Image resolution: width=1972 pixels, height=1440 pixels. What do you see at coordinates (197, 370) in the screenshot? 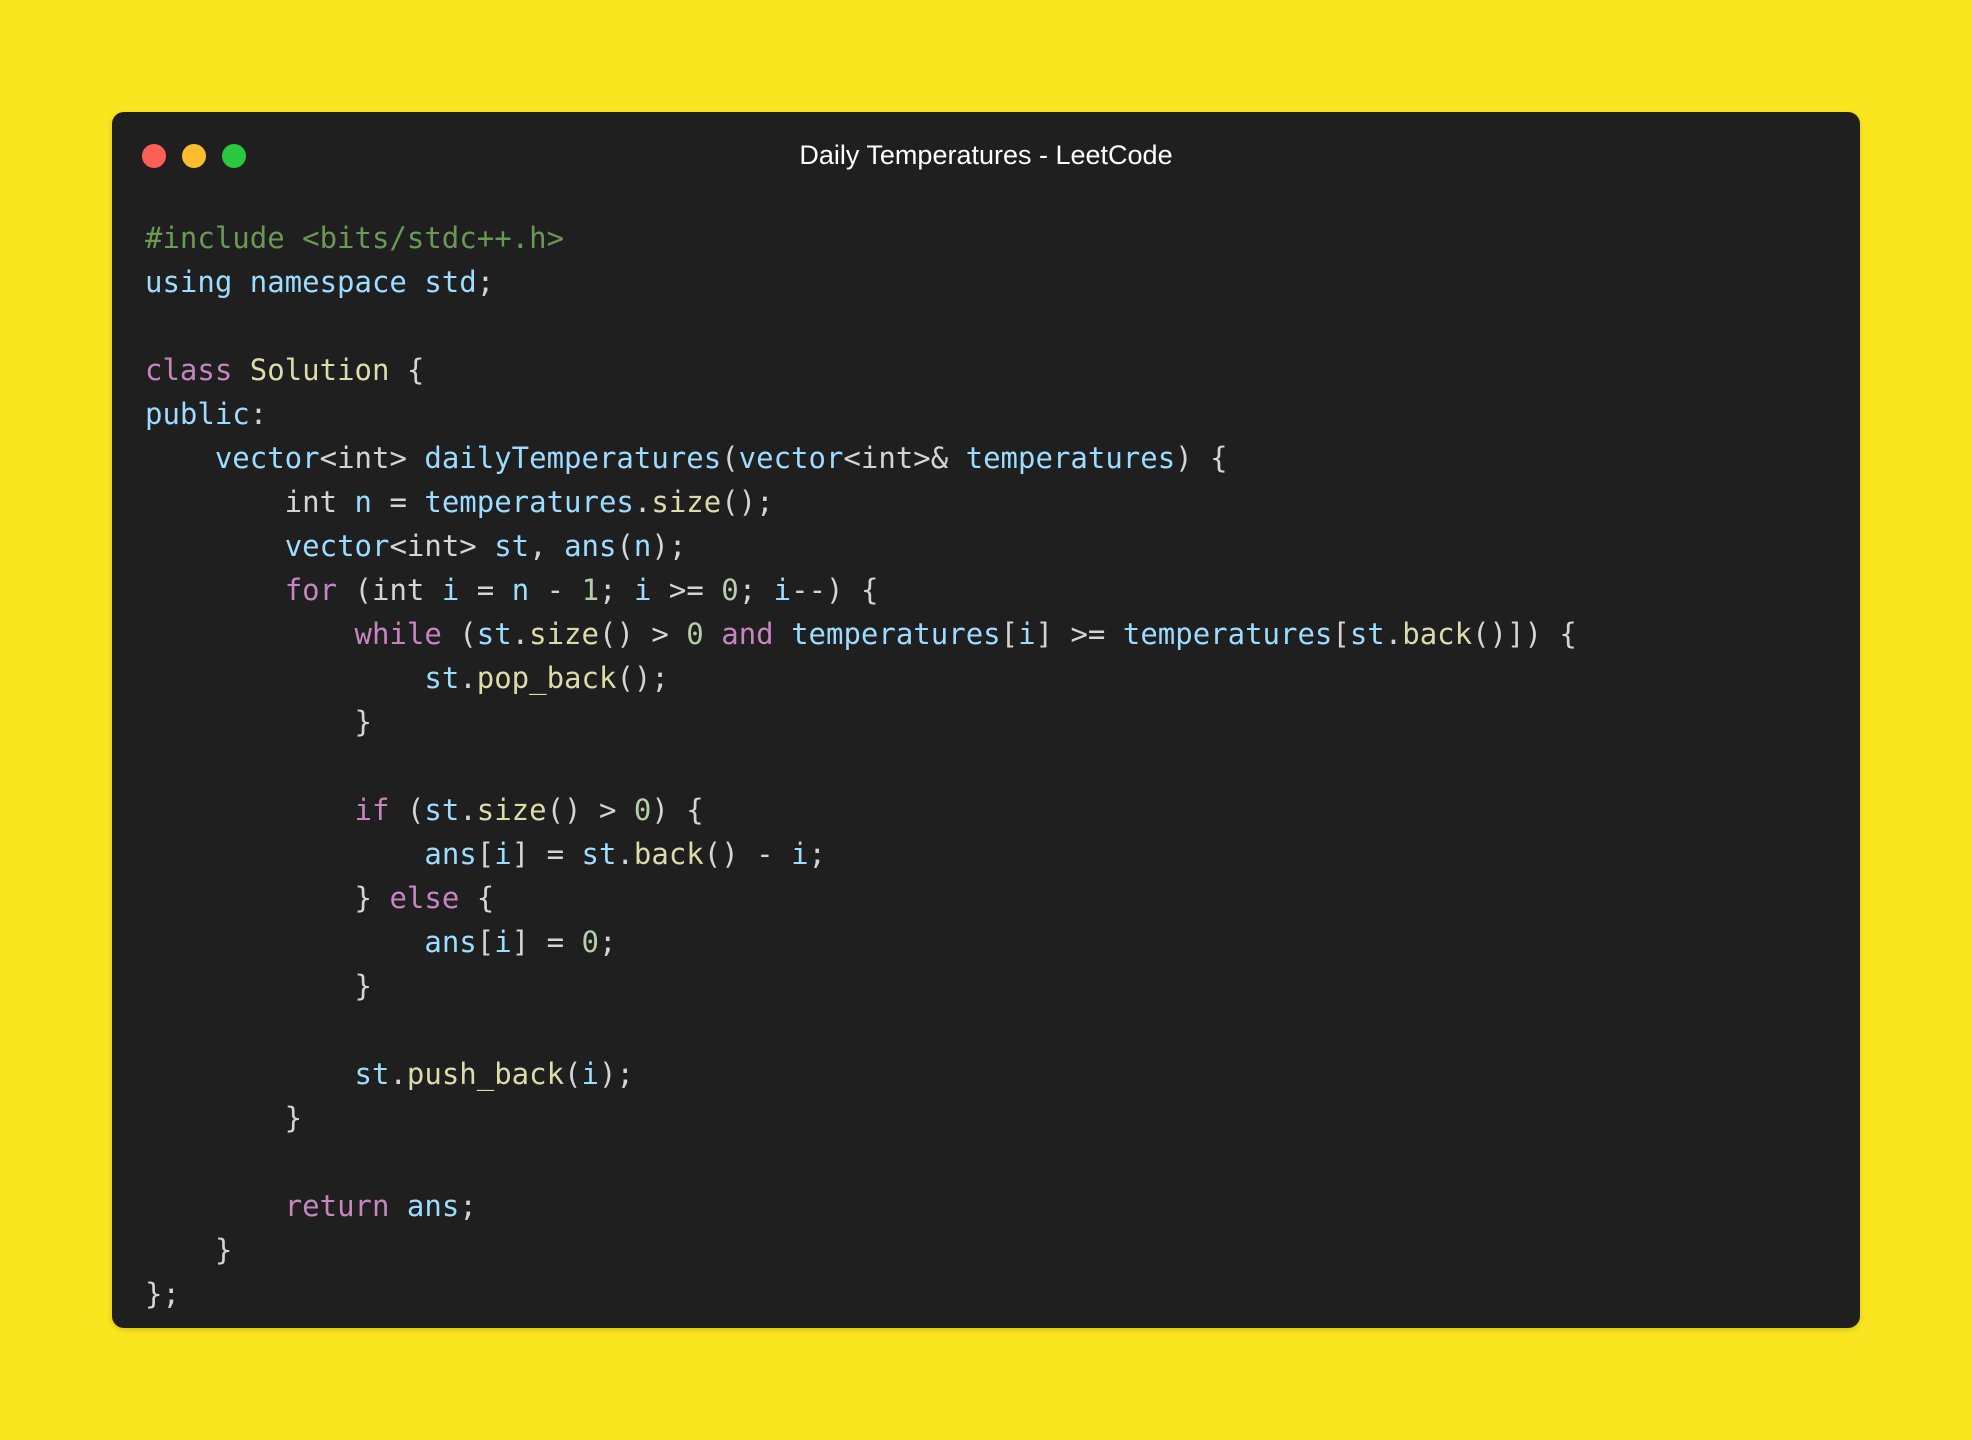
I see `code-keyword: class` at bounding box center [197, 370].